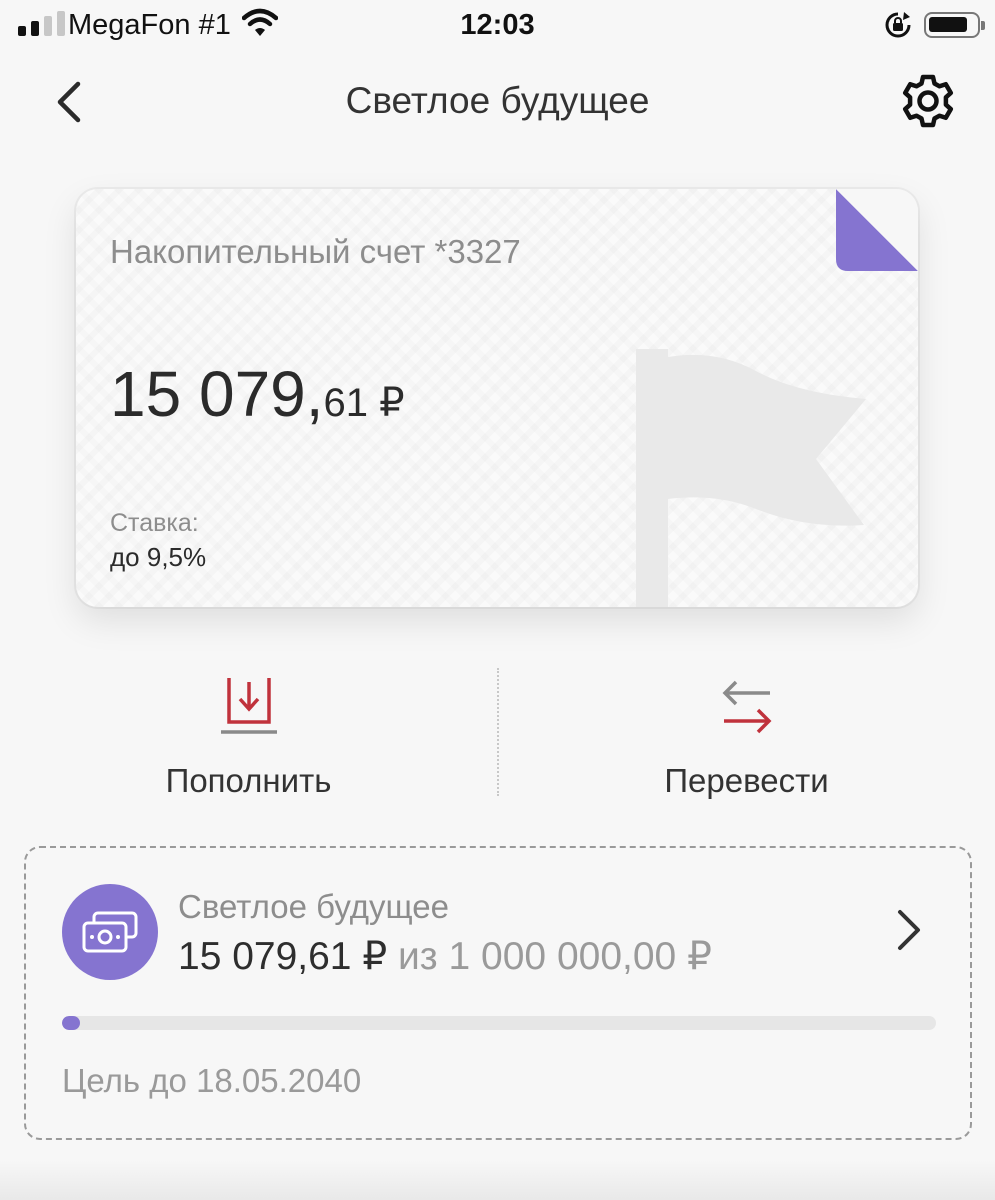 Image resolution: width=995 pixels, height=1200 pixels. What do you see at coordinates (248, 706) in the screenshot?
I see `deposit-icon` at bounding box center [248, 706].